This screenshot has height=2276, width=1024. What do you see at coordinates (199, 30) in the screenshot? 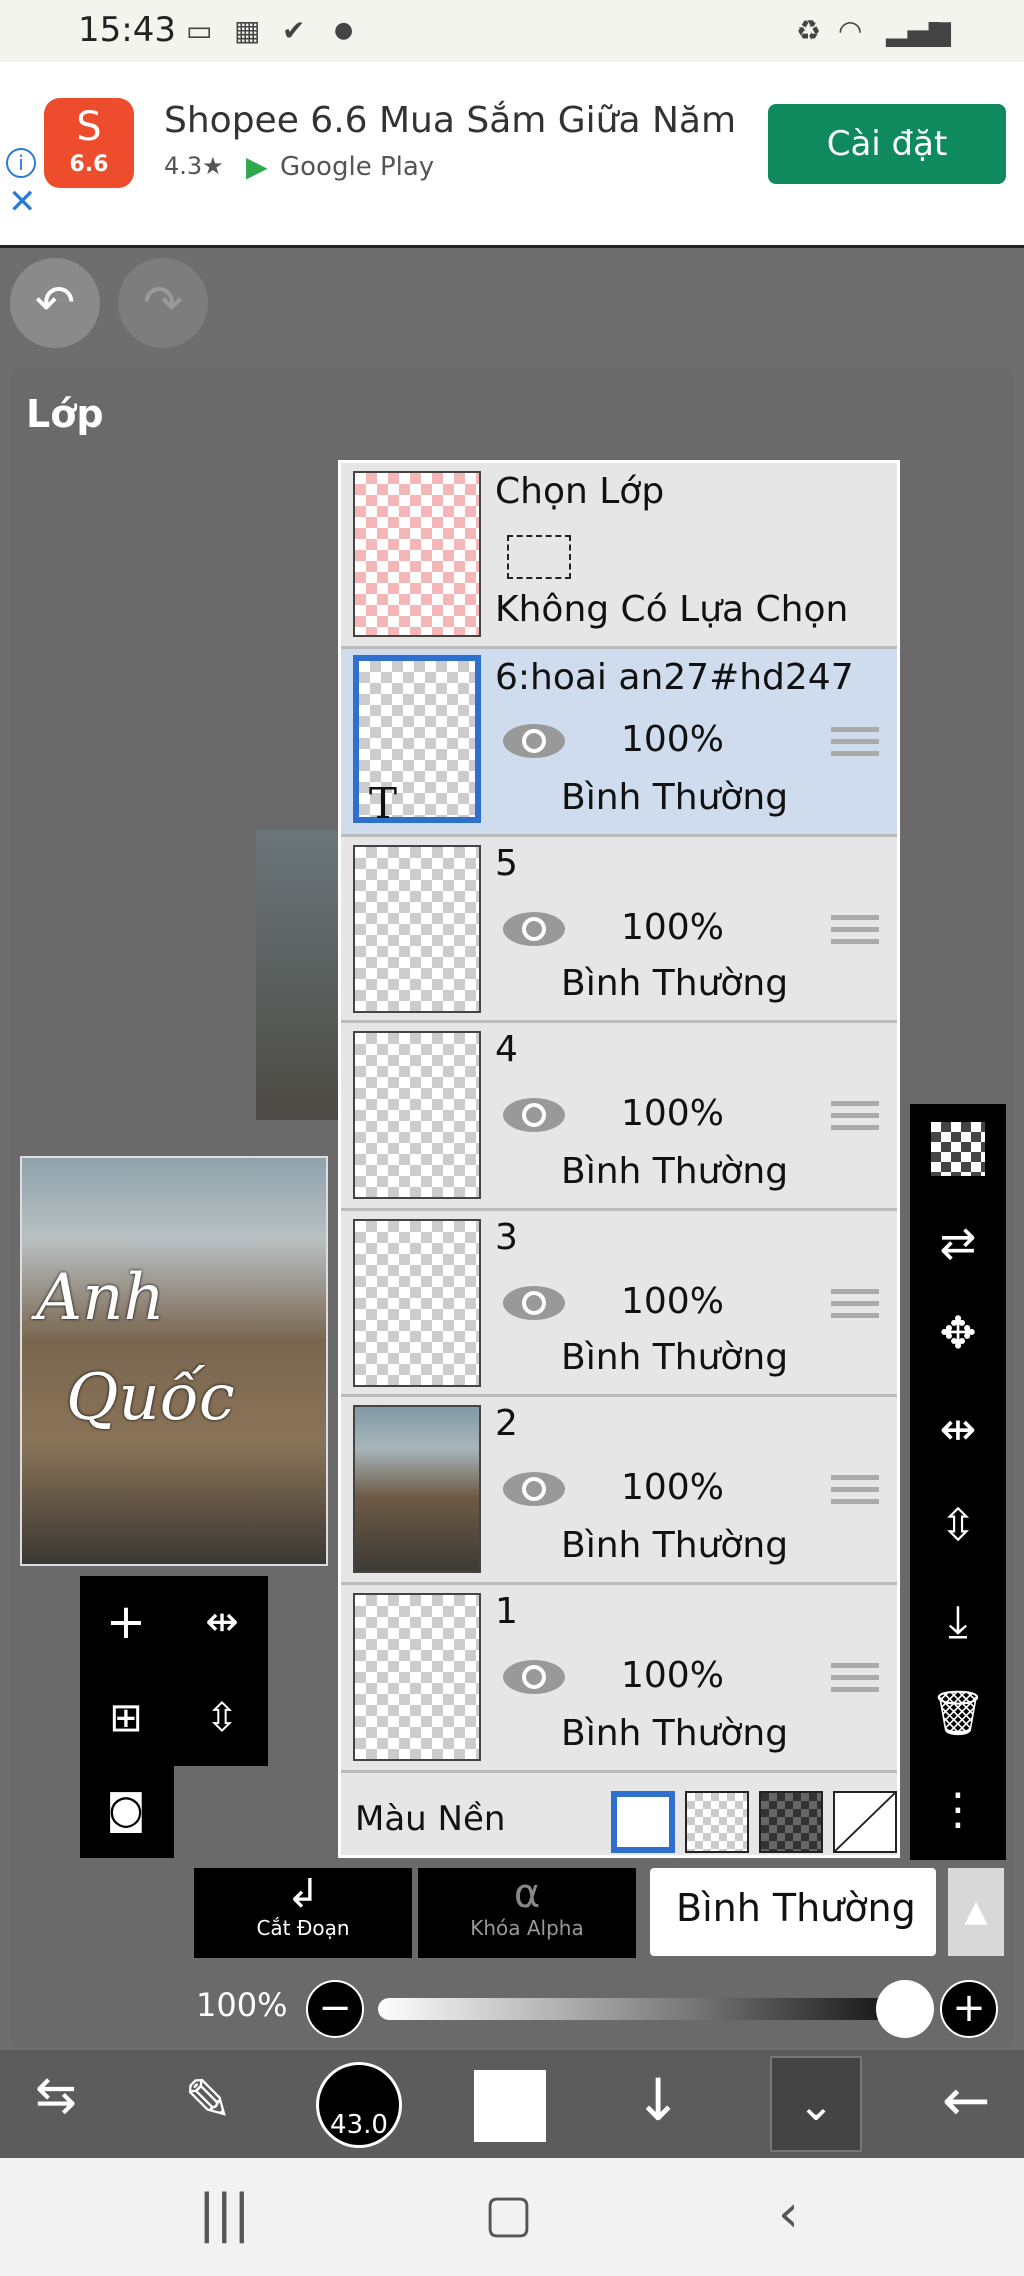
I see `screen-cast-icon: ▭` at bounding box center [199, 30].